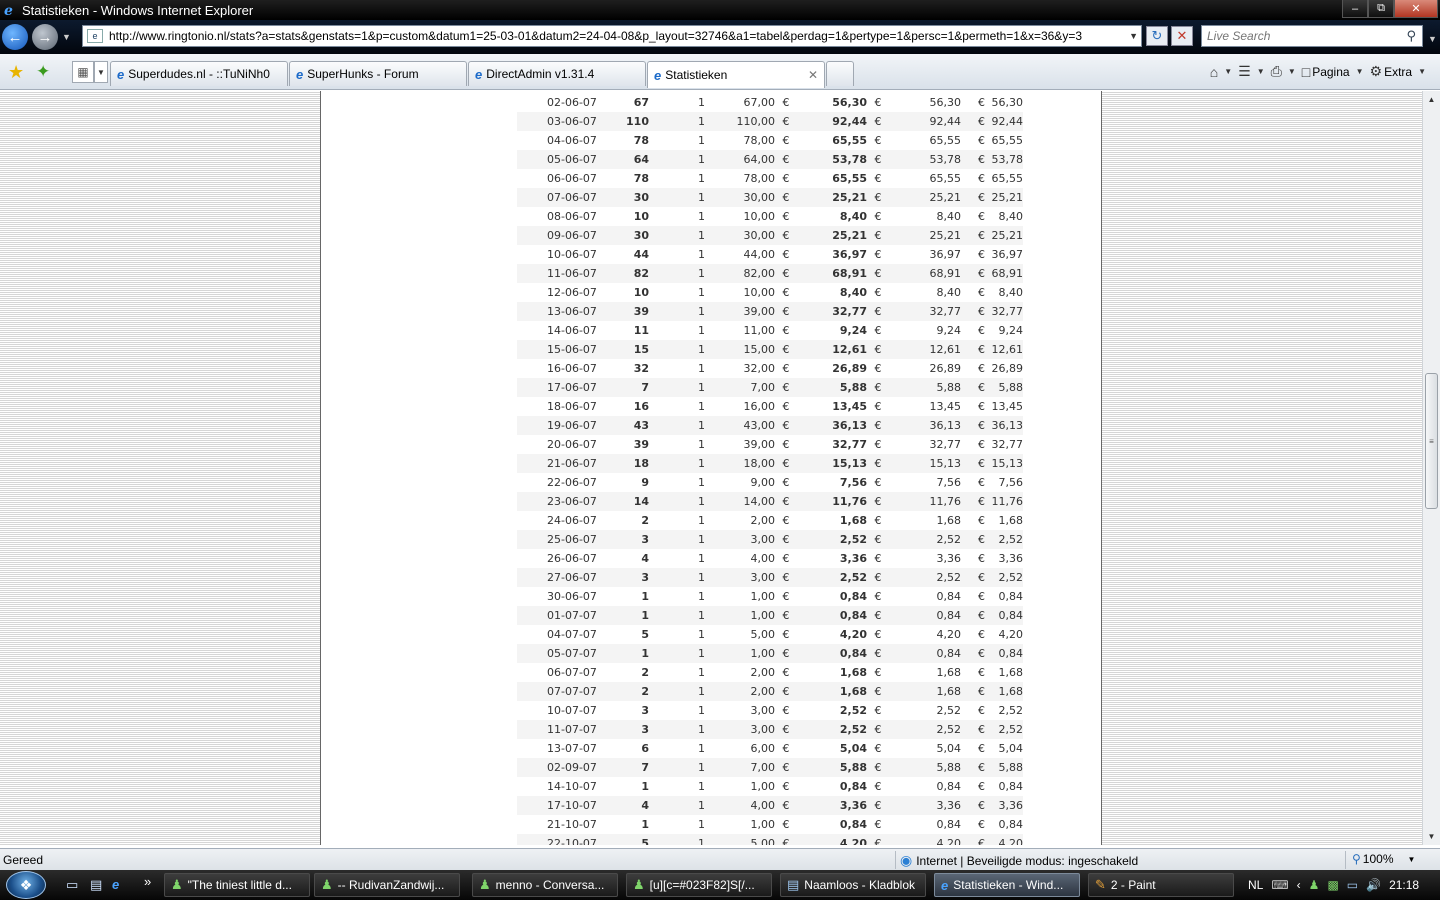  I want to click on new-tab-button, so click(840, 73).